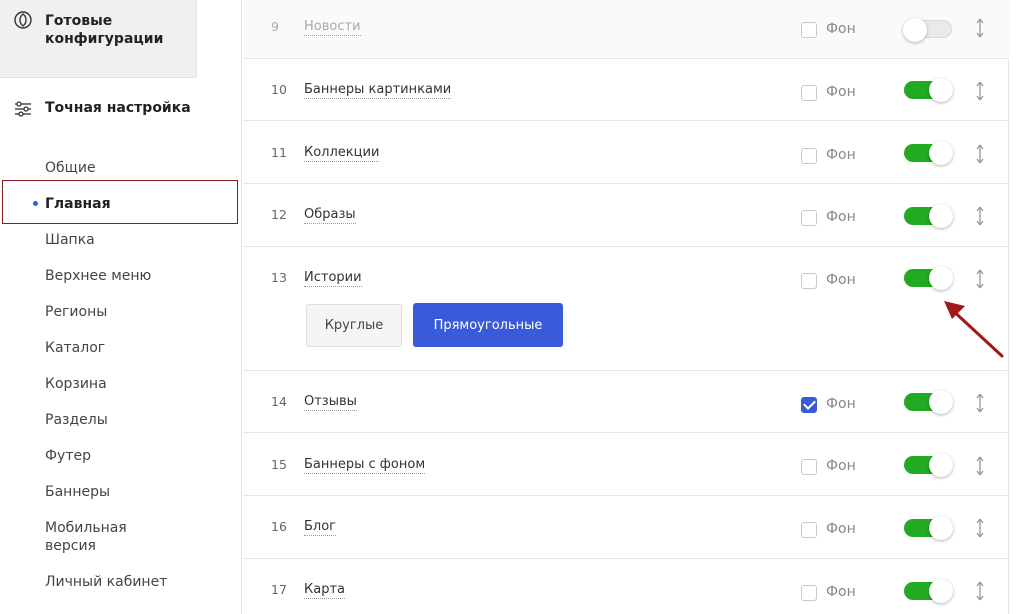 This screenshot has height=614, width=1033. What do you see at coordinates (135, 384) in the screenshot?
I see `sidebar-item-cart: Корзина` at bounding box center [135, 384].